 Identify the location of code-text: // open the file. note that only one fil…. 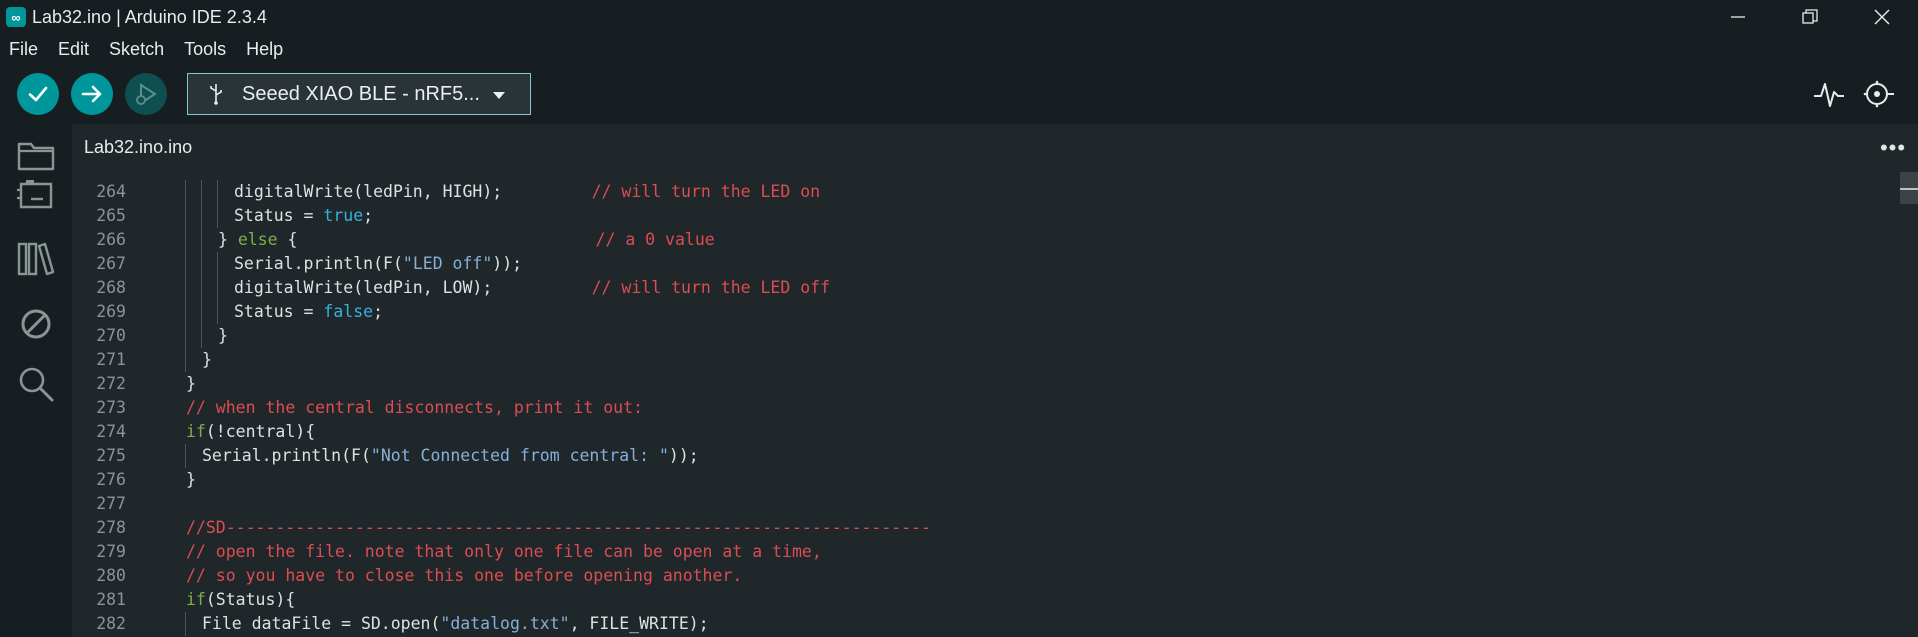
(504, 552).